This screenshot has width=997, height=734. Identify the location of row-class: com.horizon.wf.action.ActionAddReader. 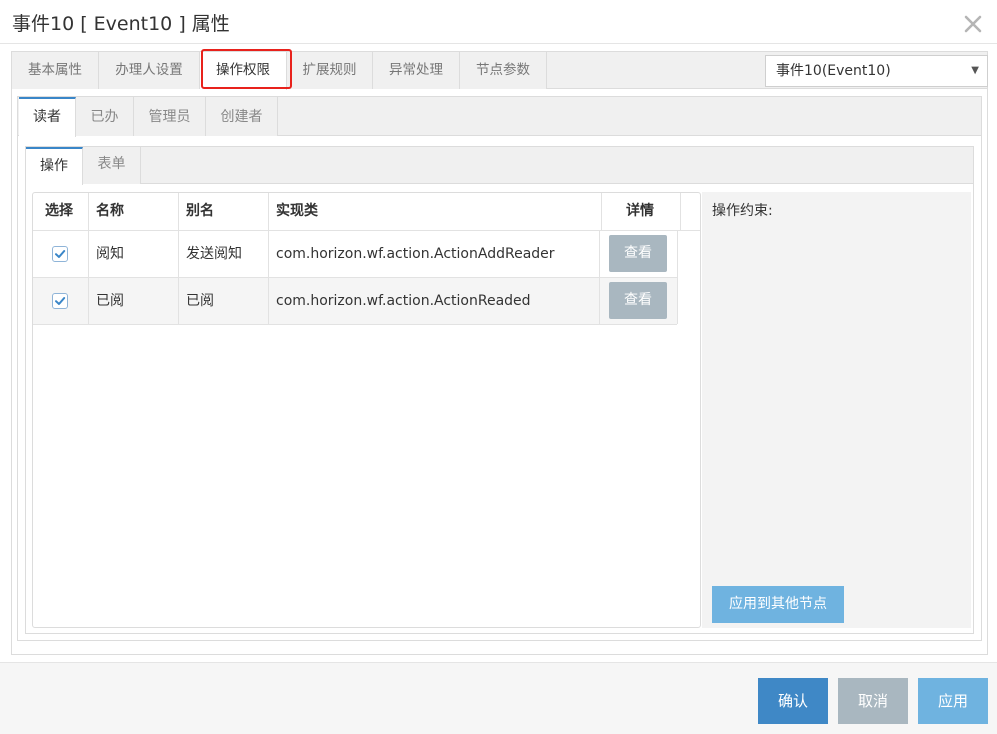
(415, 254).